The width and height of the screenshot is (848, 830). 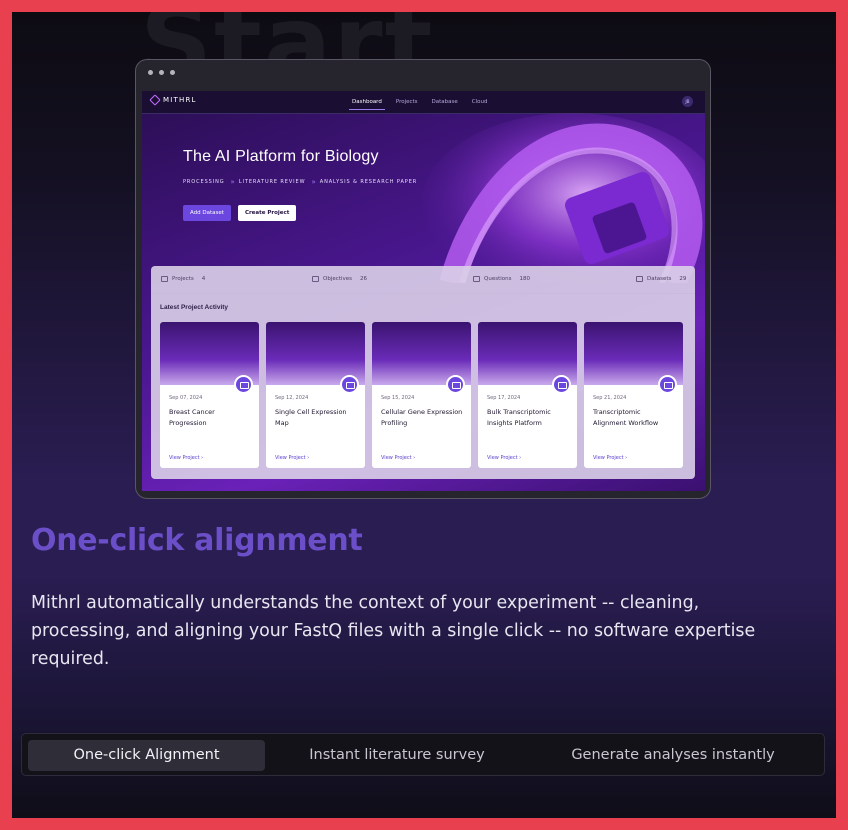 What do you see at coordinates (192, 417) in the screenshot?
I see `card-title: Breast Cancer Progression` at bounding box center [192, 417].